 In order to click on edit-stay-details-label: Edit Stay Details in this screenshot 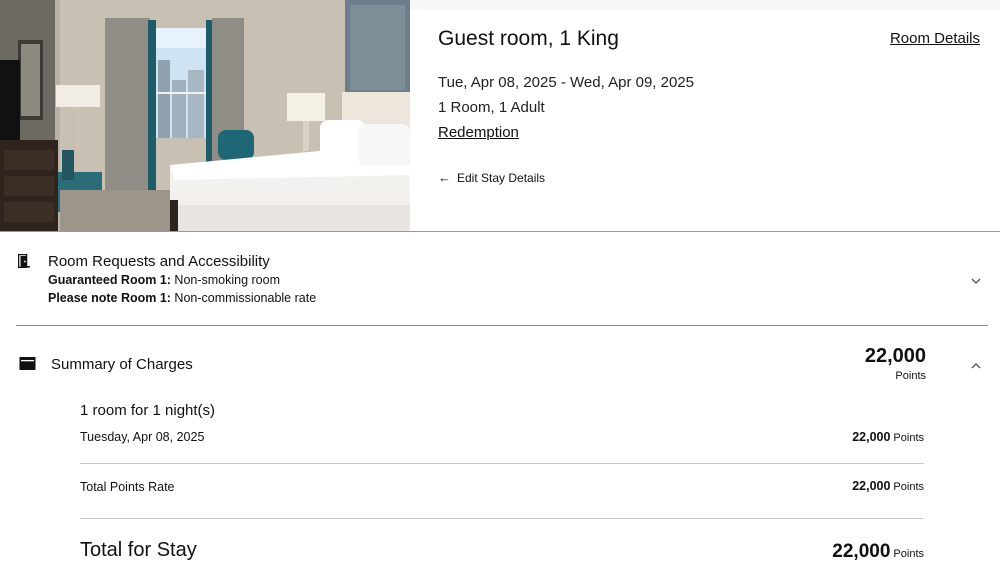, I will do `click(501, 177)`.